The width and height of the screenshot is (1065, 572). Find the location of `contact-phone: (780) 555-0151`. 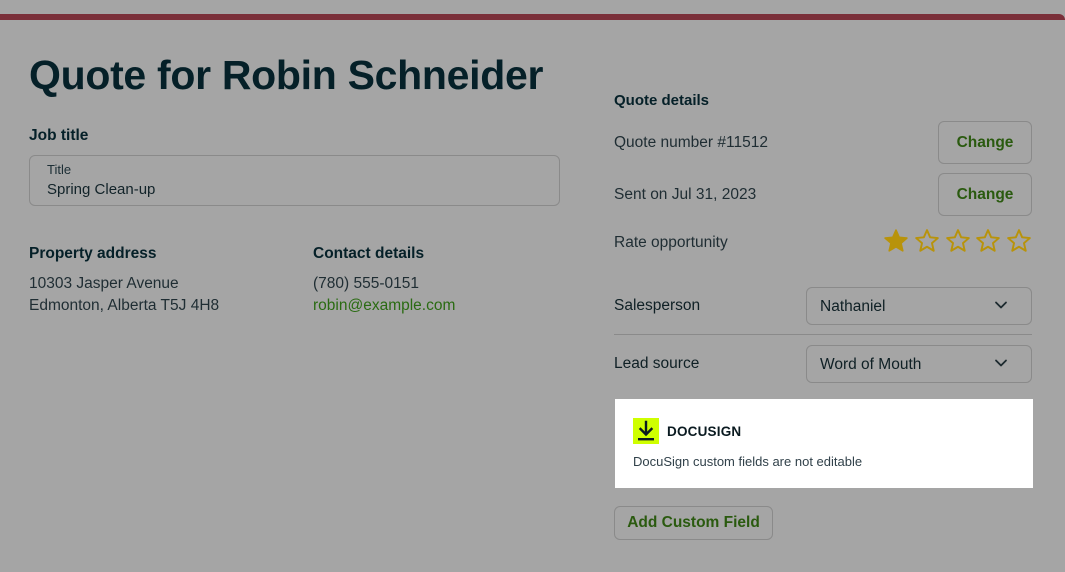

contact-phone: (780) 555-0151 is located at coordinates (366, 283).